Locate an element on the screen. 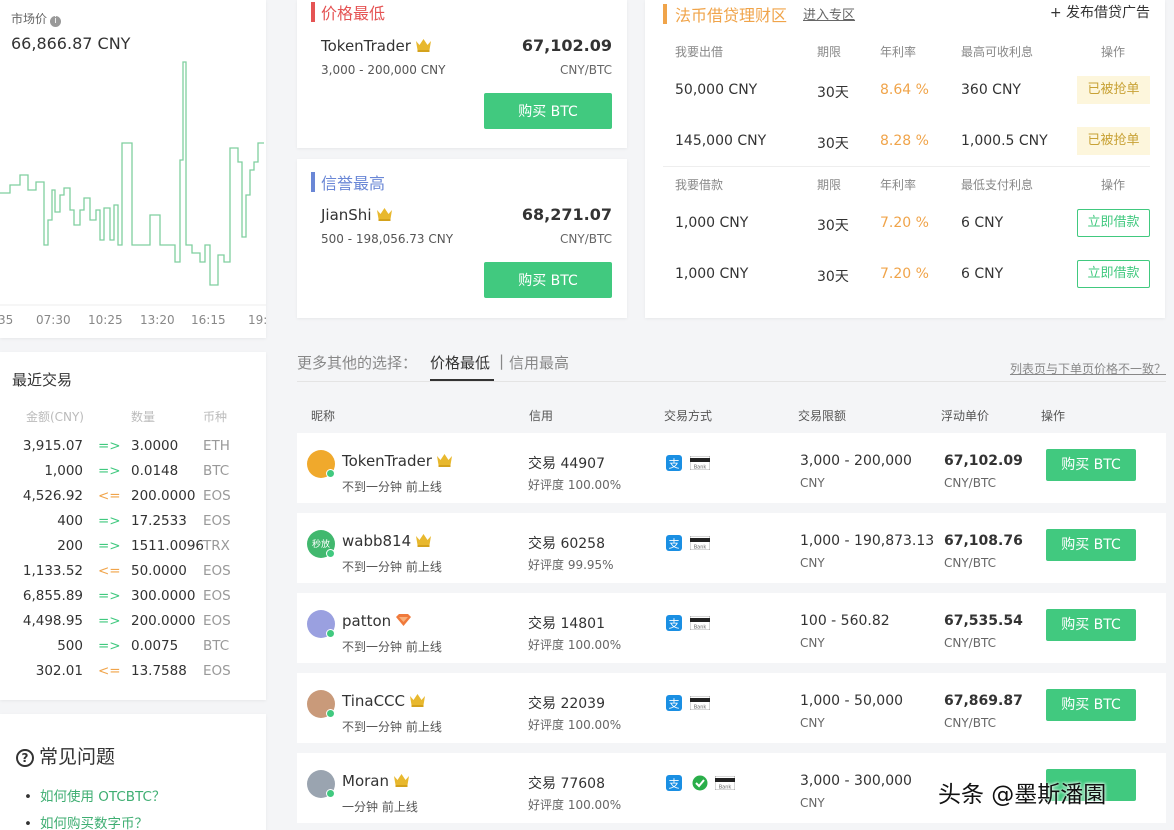  col-action: 操作 is located at coordinates (1053, 416).